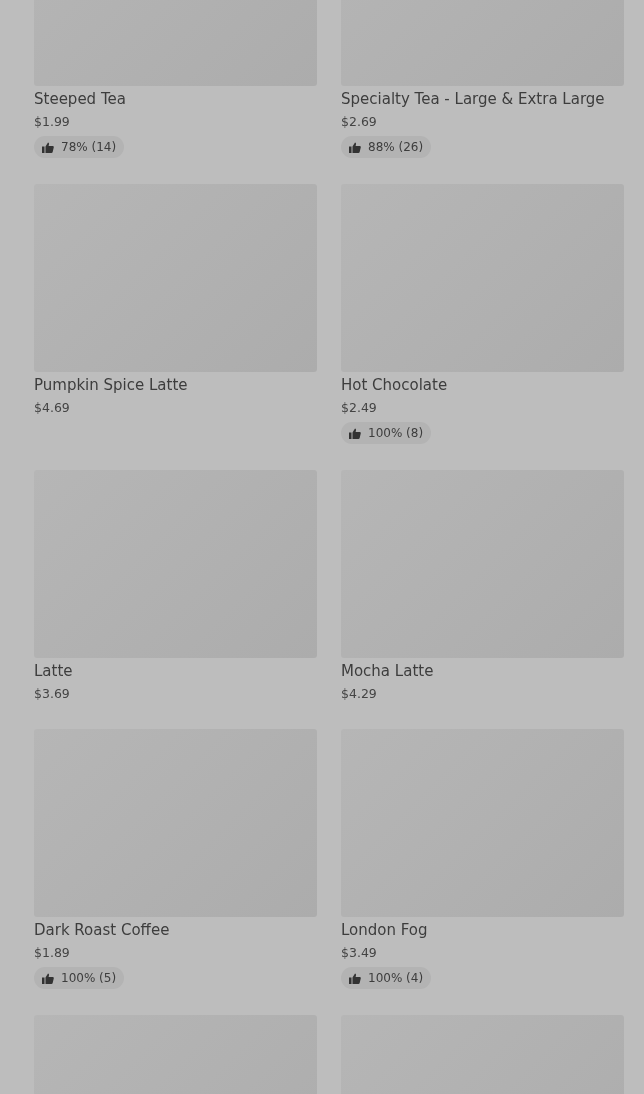 This screenshot has height=1094, width=644. What do you see at coordinates (394, 385) in the screenshot?
I see `product-name: Hot Chocolate` at bounding box center [394, 385].